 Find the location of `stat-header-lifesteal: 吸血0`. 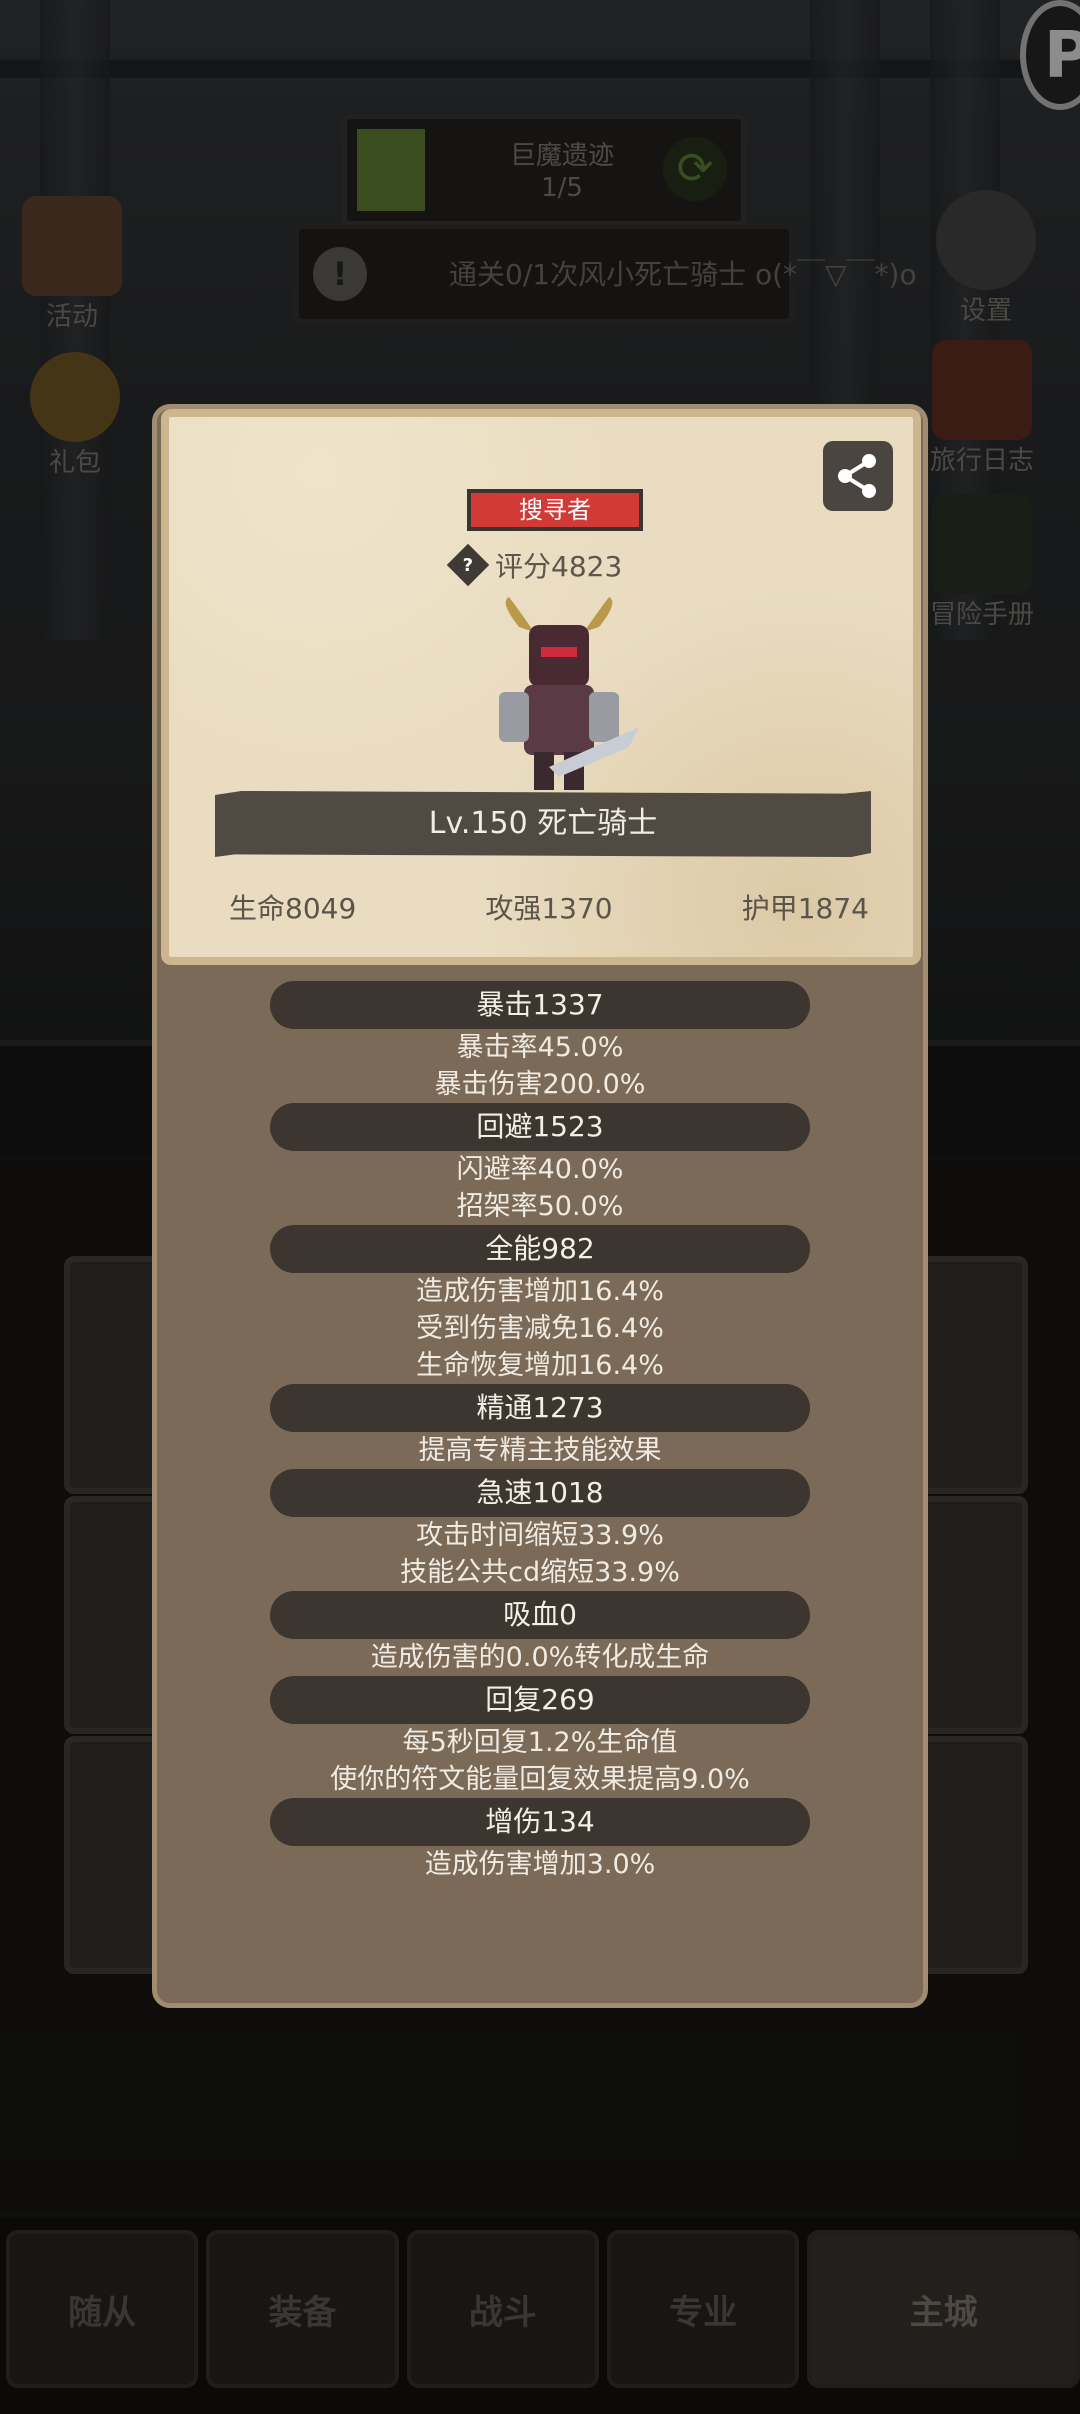

stat-header-lifesteal: 吸血0 is located at coordinates (540, 1615).